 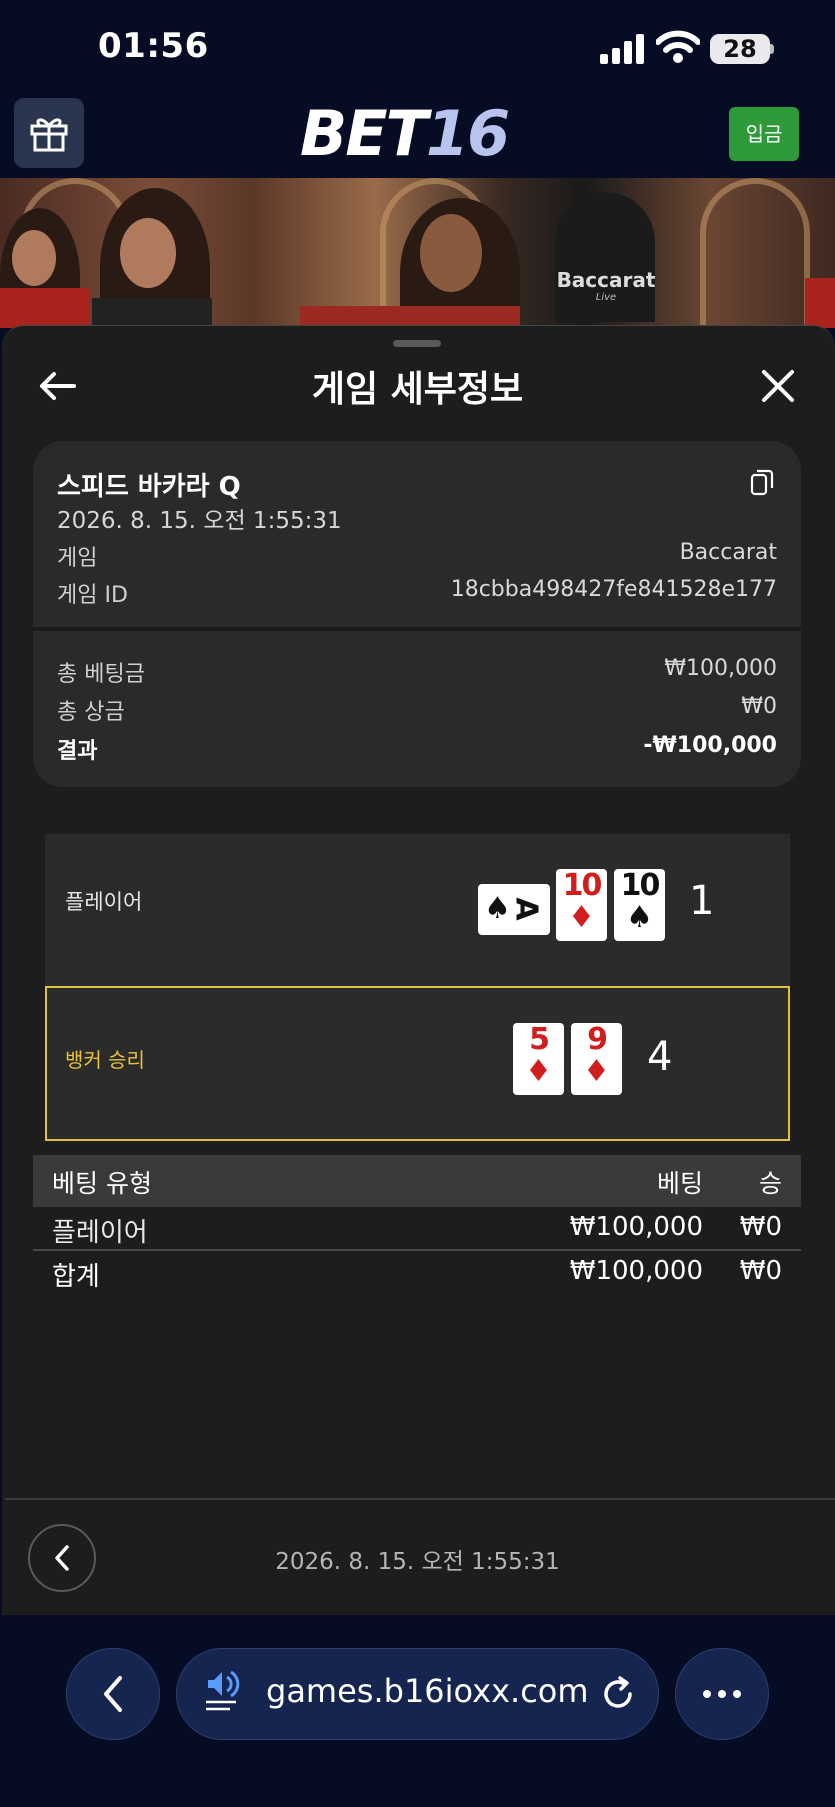 I want to click on url-text: games.b16ioxx.com, so click(x=427, y=1691).